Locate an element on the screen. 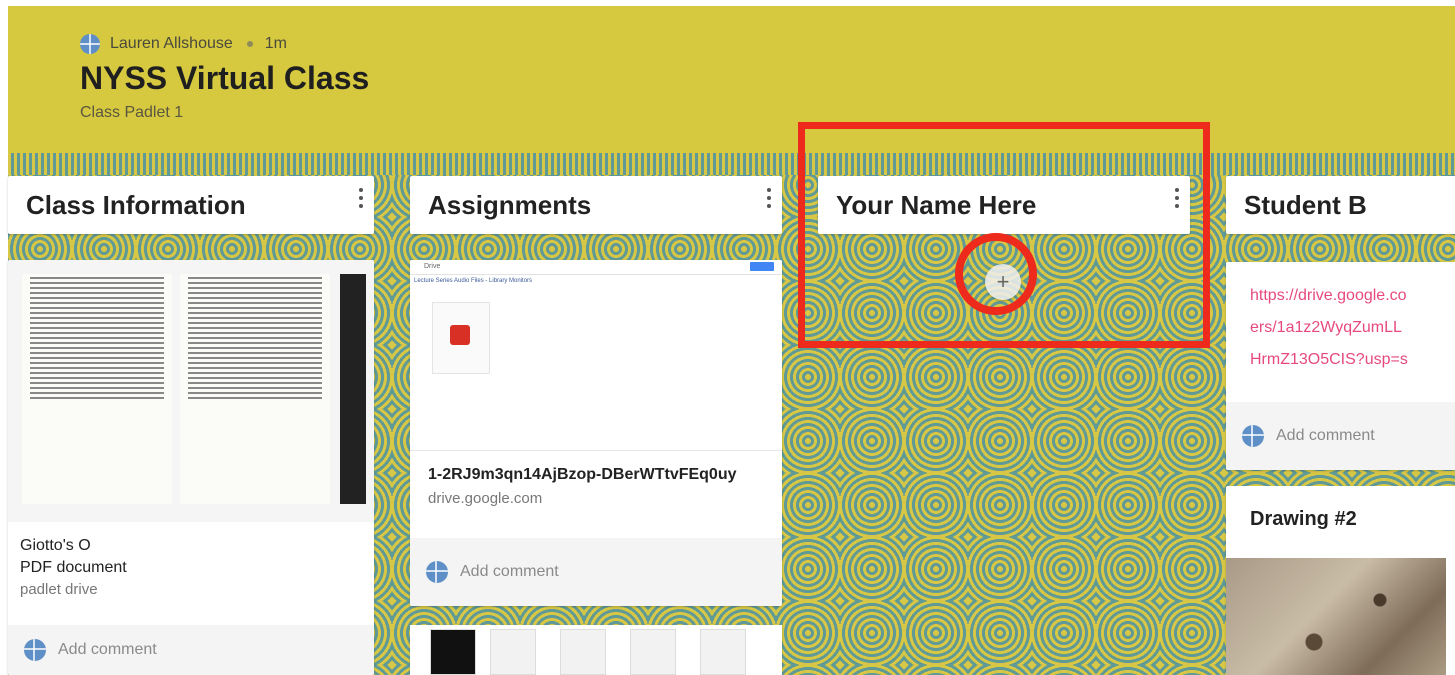 The width and height of the screenshot is (1455, 675). column-header-class-information: Class Information is located at coordinates (191, 205).